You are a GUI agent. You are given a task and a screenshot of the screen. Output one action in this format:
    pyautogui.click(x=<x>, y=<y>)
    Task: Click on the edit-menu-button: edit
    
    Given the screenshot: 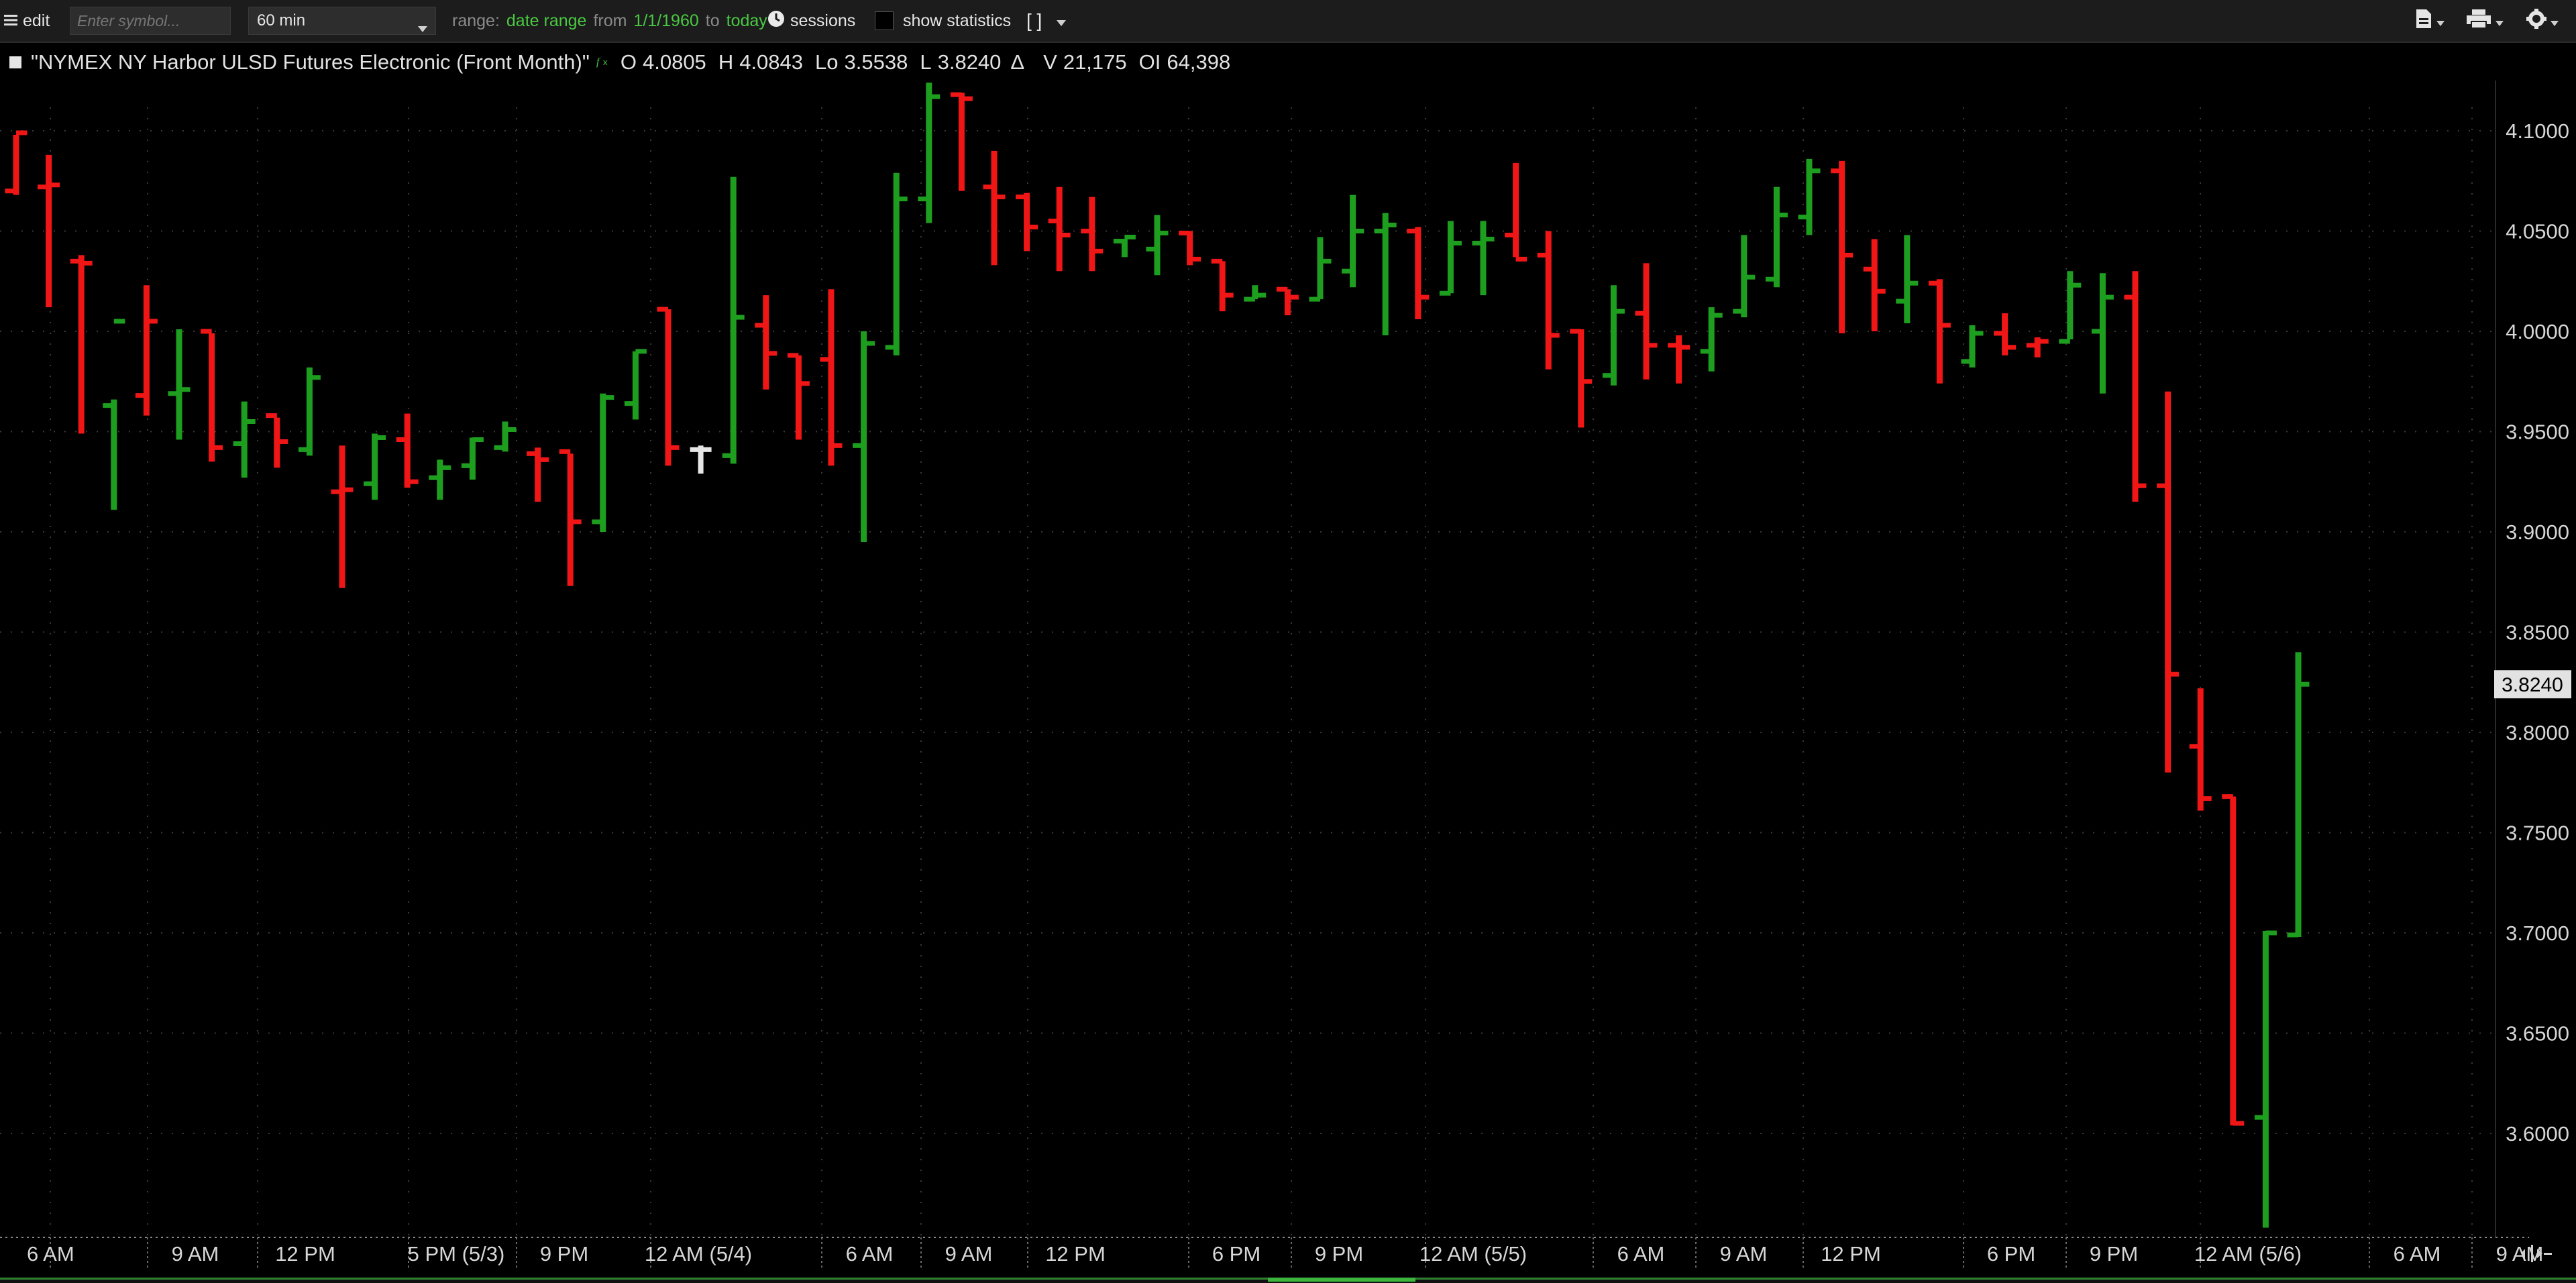 What is the action you would take?
    pyautogui.click(x=27, y=21)
    